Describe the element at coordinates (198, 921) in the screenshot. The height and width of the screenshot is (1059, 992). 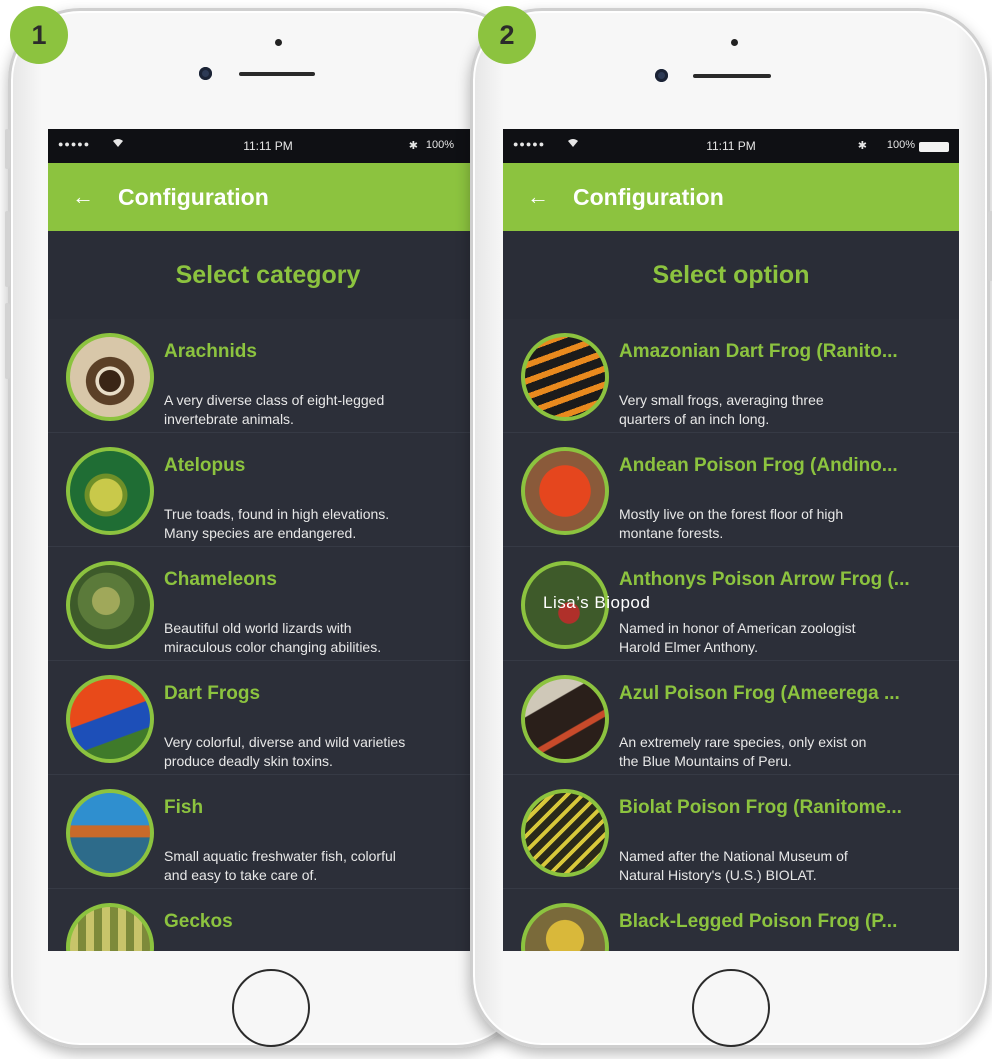
I see `item-title: Geckos` at that location.